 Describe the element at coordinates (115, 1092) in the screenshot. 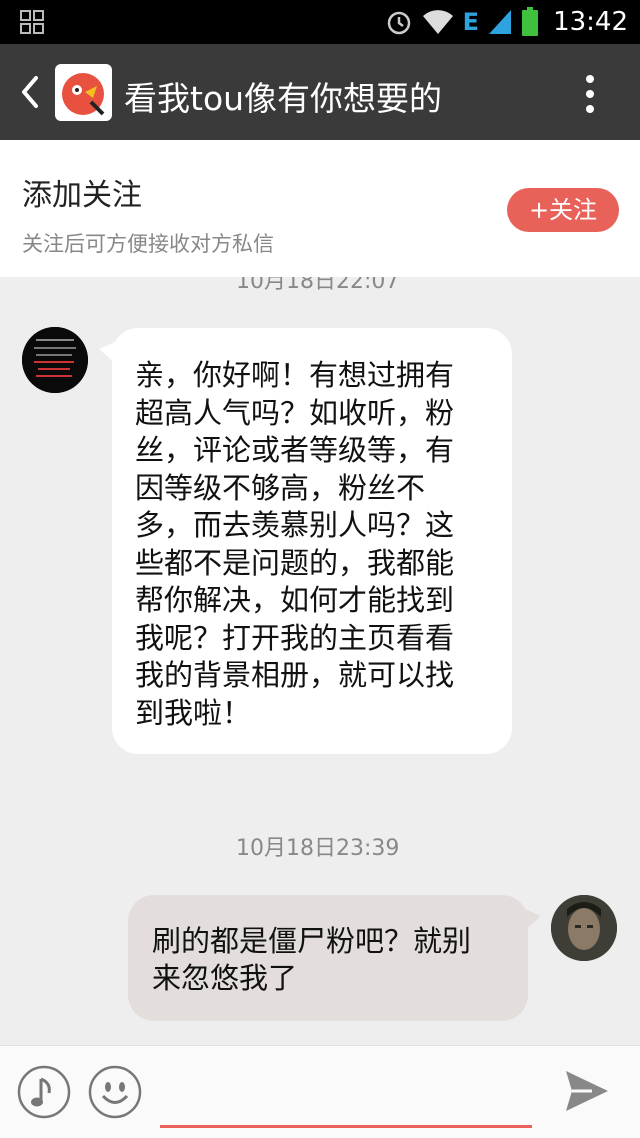

I see `emoji-icon` at that location.